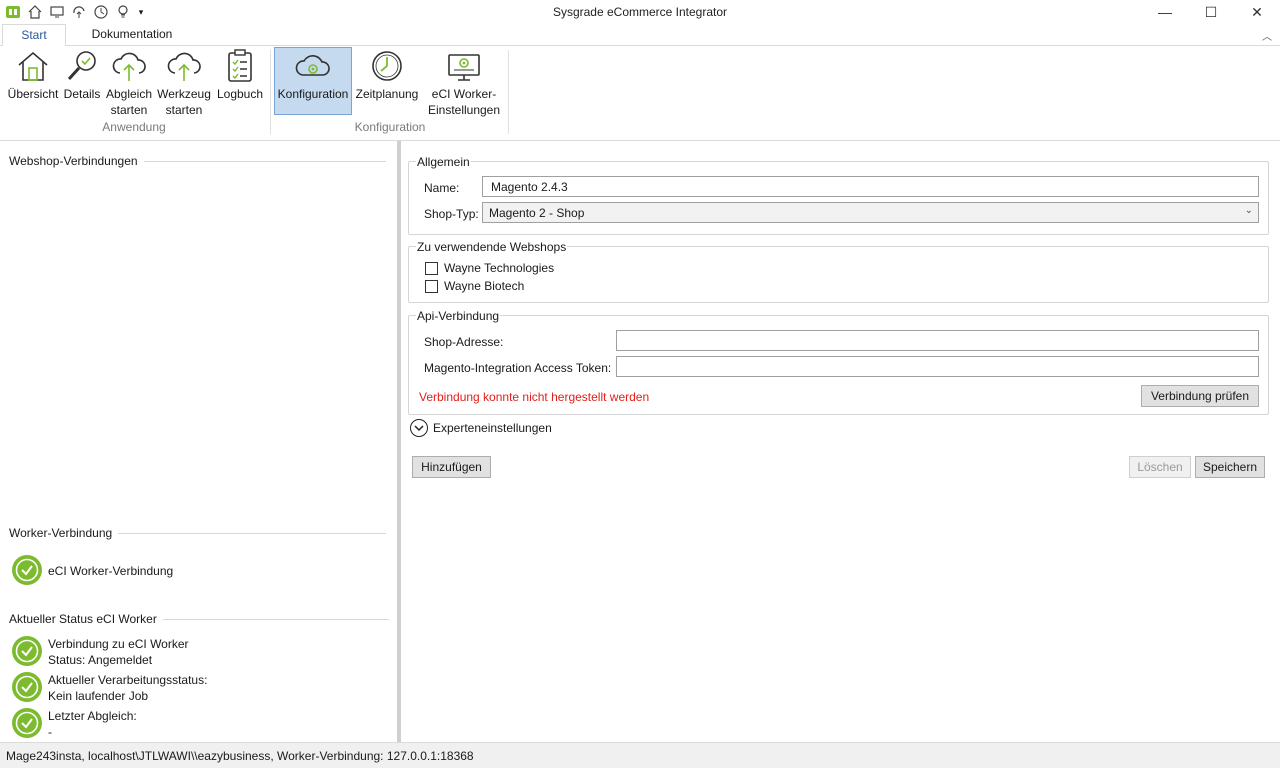  What do you see at coordinates (312, 65) in the screenshot?
I see `cloud-gear-icon` at bounding box center [312, 65].